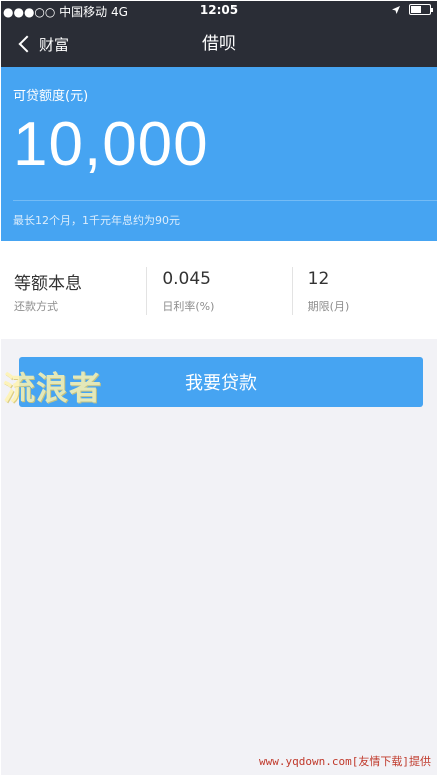 The height and width of the screenshot is (776, 438). What do you see at coordinates (318, 279) in the screenshot?
I see `term-value: 12` at bounding box center [318, 279].